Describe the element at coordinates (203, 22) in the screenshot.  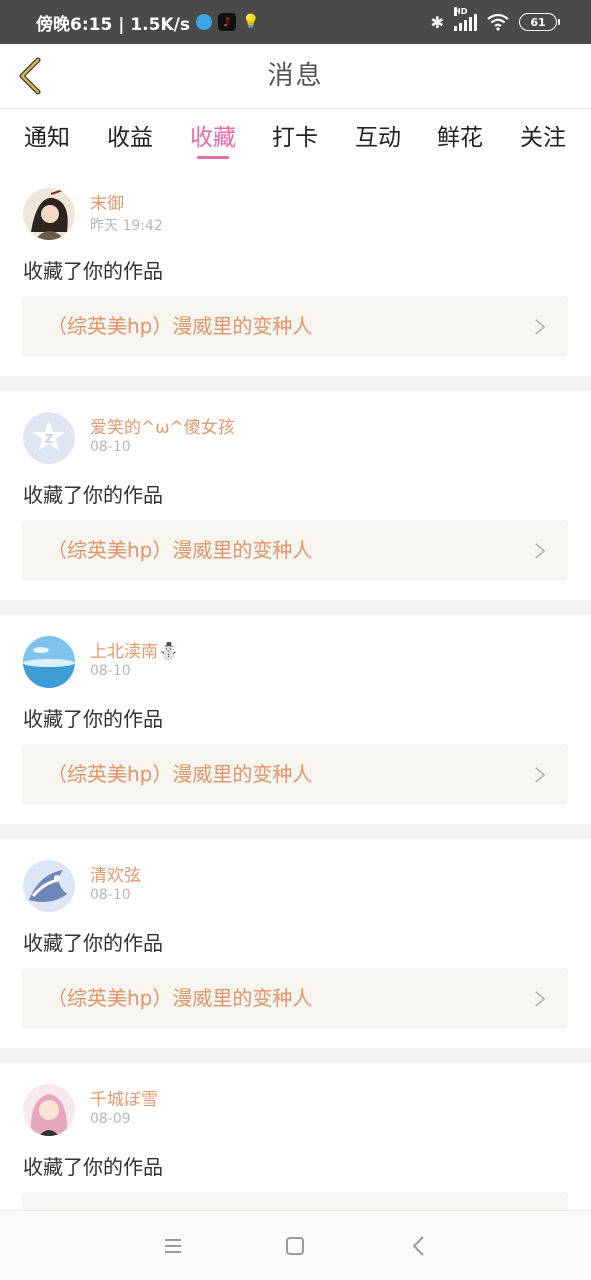
I see `browser-app-icon` at that location.